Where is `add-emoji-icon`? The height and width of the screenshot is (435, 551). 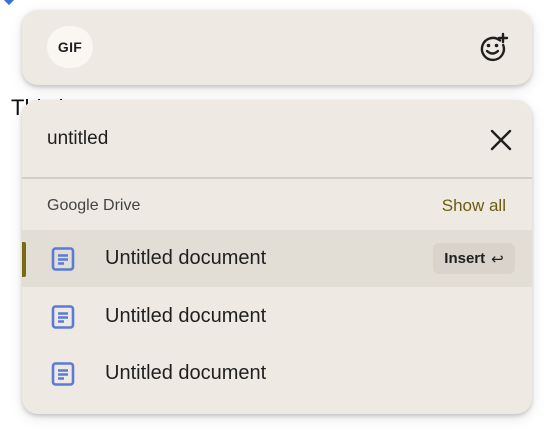 add-emoji-icon is located at coordinates (493, 48).